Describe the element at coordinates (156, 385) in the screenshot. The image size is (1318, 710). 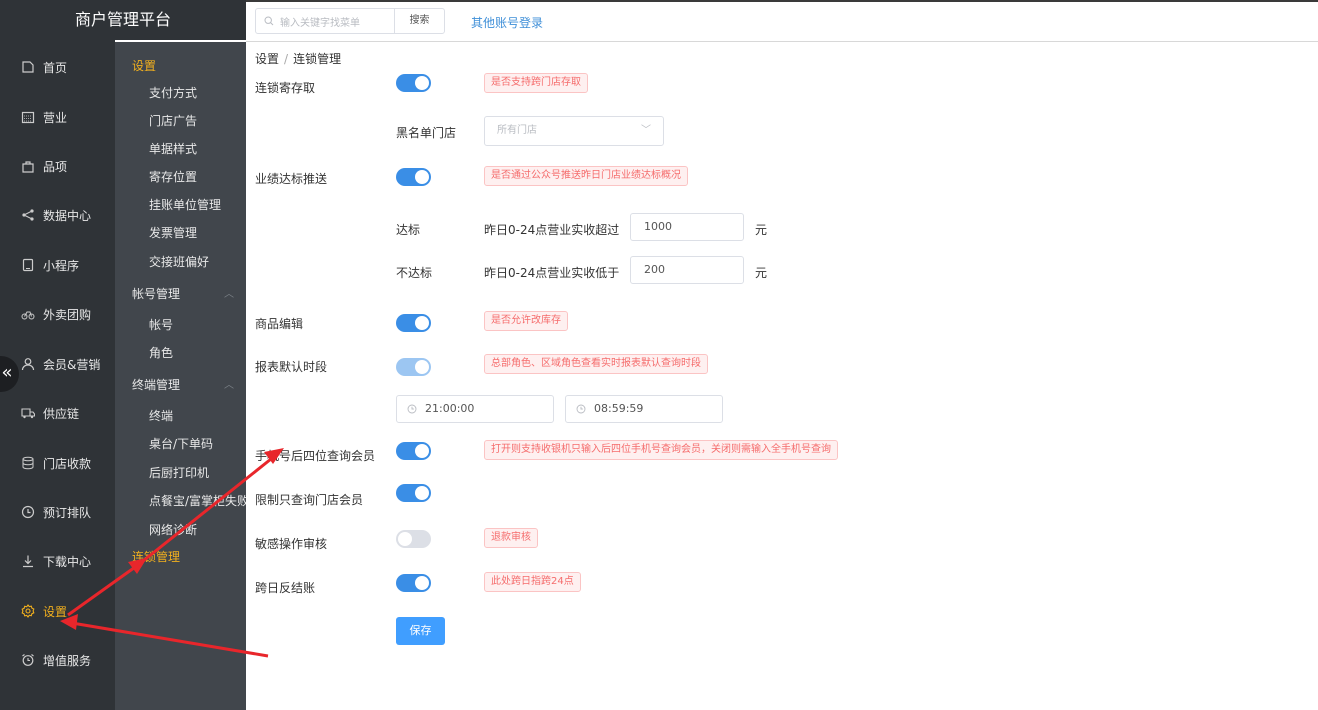
I see `subnav-head-label: 终端管理` at that location.